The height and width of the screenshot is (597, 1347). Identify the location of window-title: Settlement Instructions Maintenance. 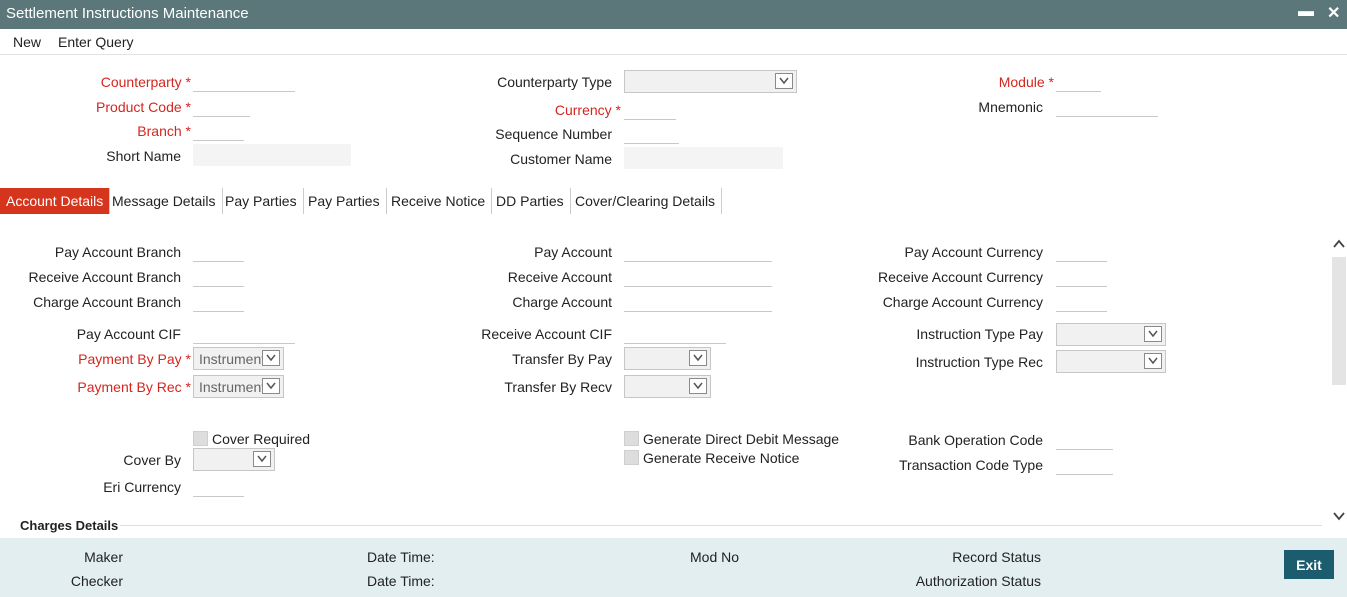
(127, 13).